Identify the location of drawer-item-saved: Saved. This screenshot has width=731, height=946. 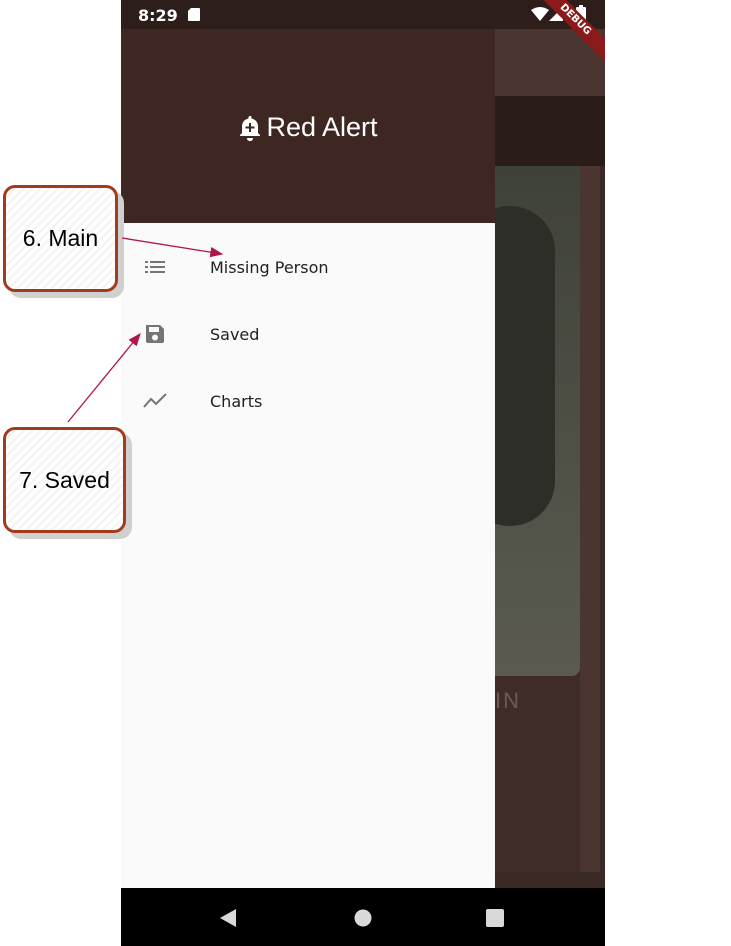
(308, 334).